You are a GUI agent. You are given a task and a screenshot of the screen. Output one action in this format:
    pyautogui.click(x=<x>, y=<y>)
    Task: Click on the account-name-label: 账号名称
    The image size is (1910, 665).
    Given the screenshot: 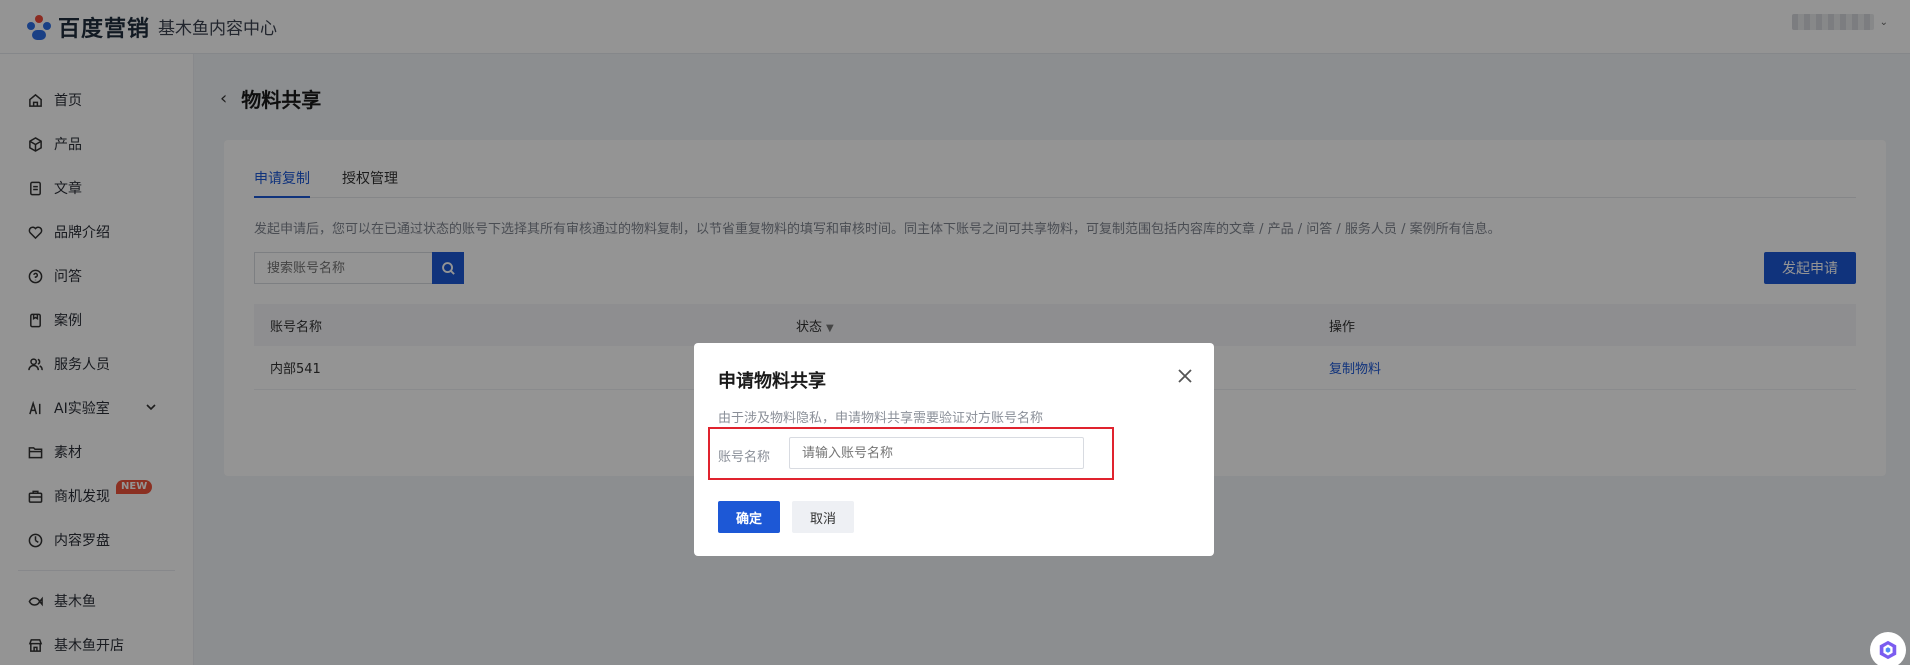 What is the action you would take?
    pyautogui.click(x=744, y=457)
    